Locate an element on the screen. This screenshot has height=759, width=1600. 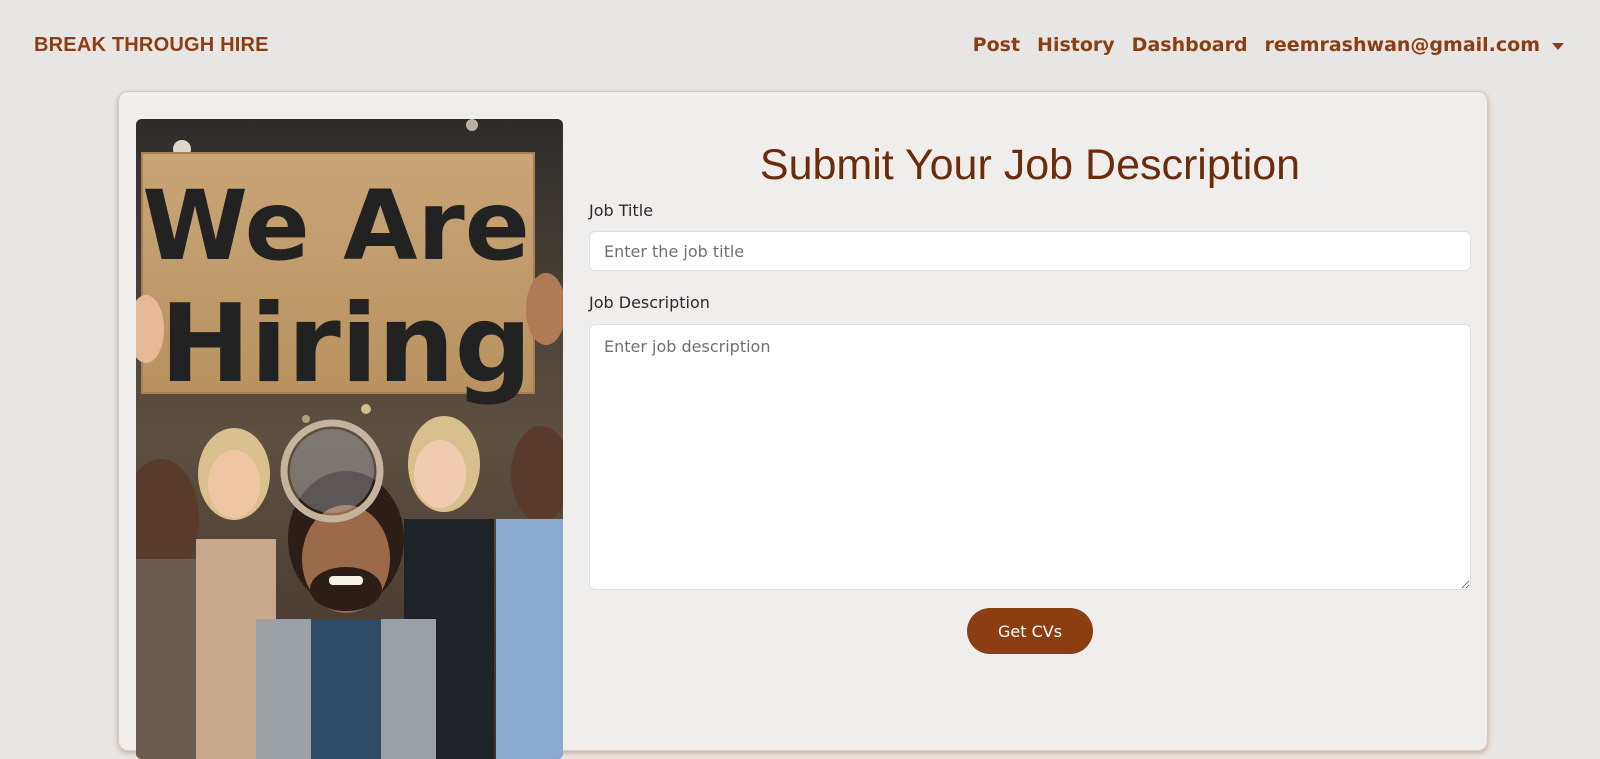
nav-history-link: History is located at coordinates (1076, 45).